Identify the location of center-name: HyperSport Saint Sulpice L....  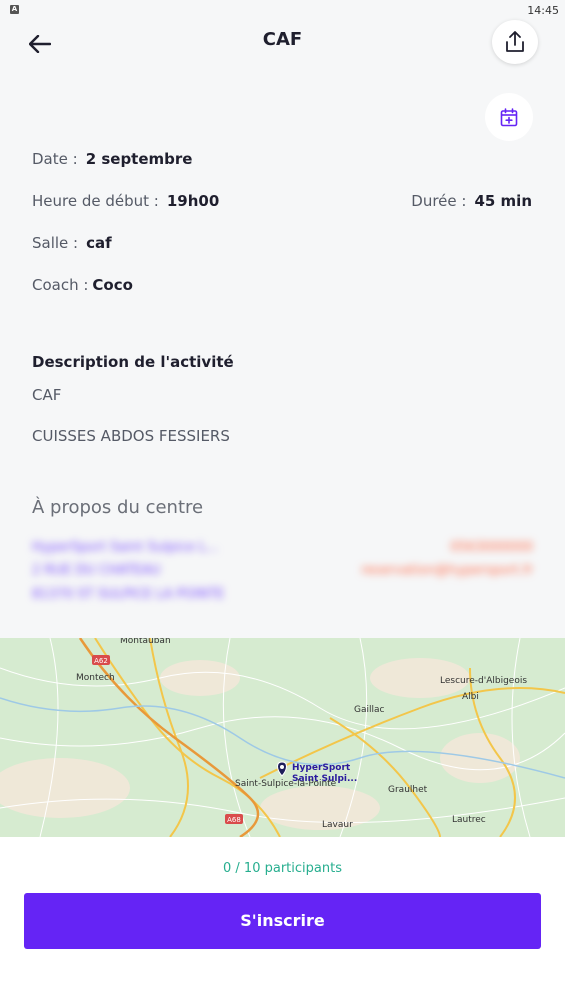
(125, 547).